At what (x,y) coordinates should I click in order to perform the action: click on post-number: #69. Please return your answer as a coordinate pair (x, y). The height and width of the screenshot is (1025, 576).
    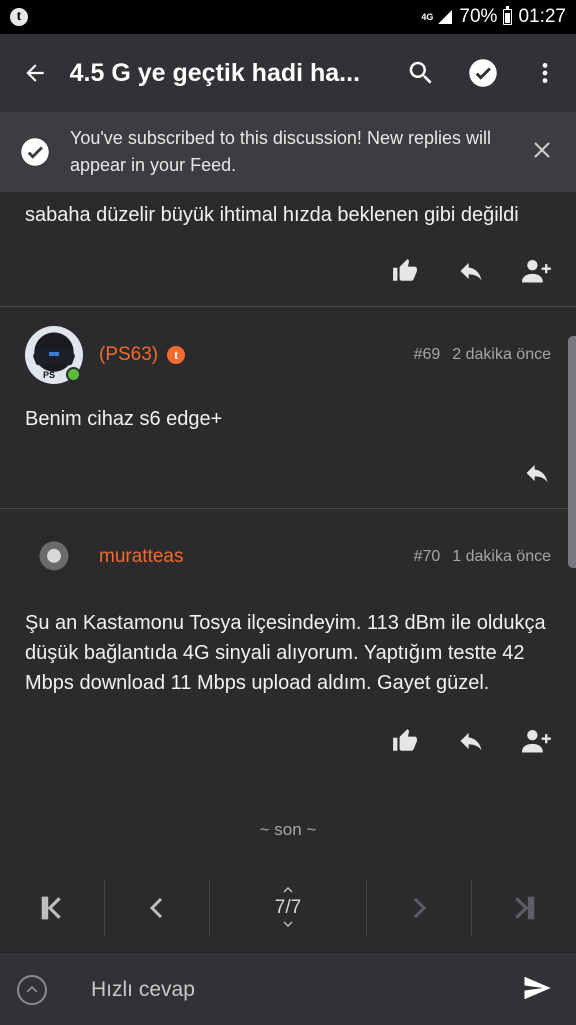
    Looking at the image, I should click on (427, 355).